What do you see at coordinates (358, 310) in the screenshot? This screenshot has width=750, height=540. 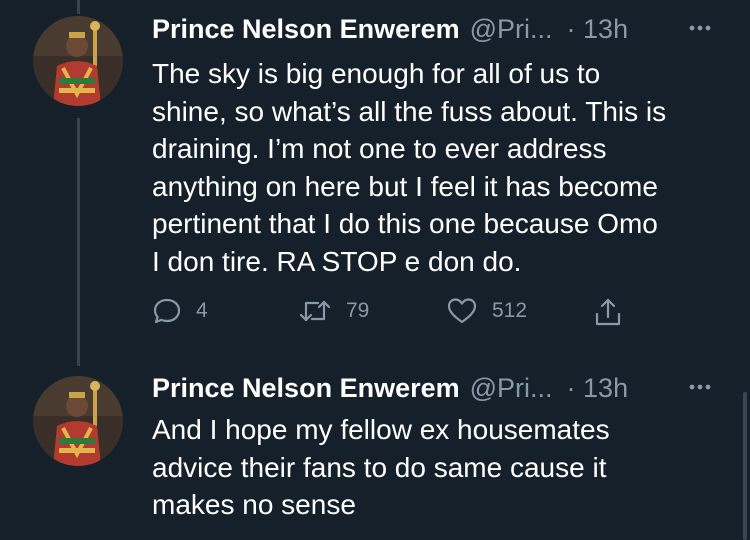 I see `retweet-count: 79` at bounding box center [358, 310].